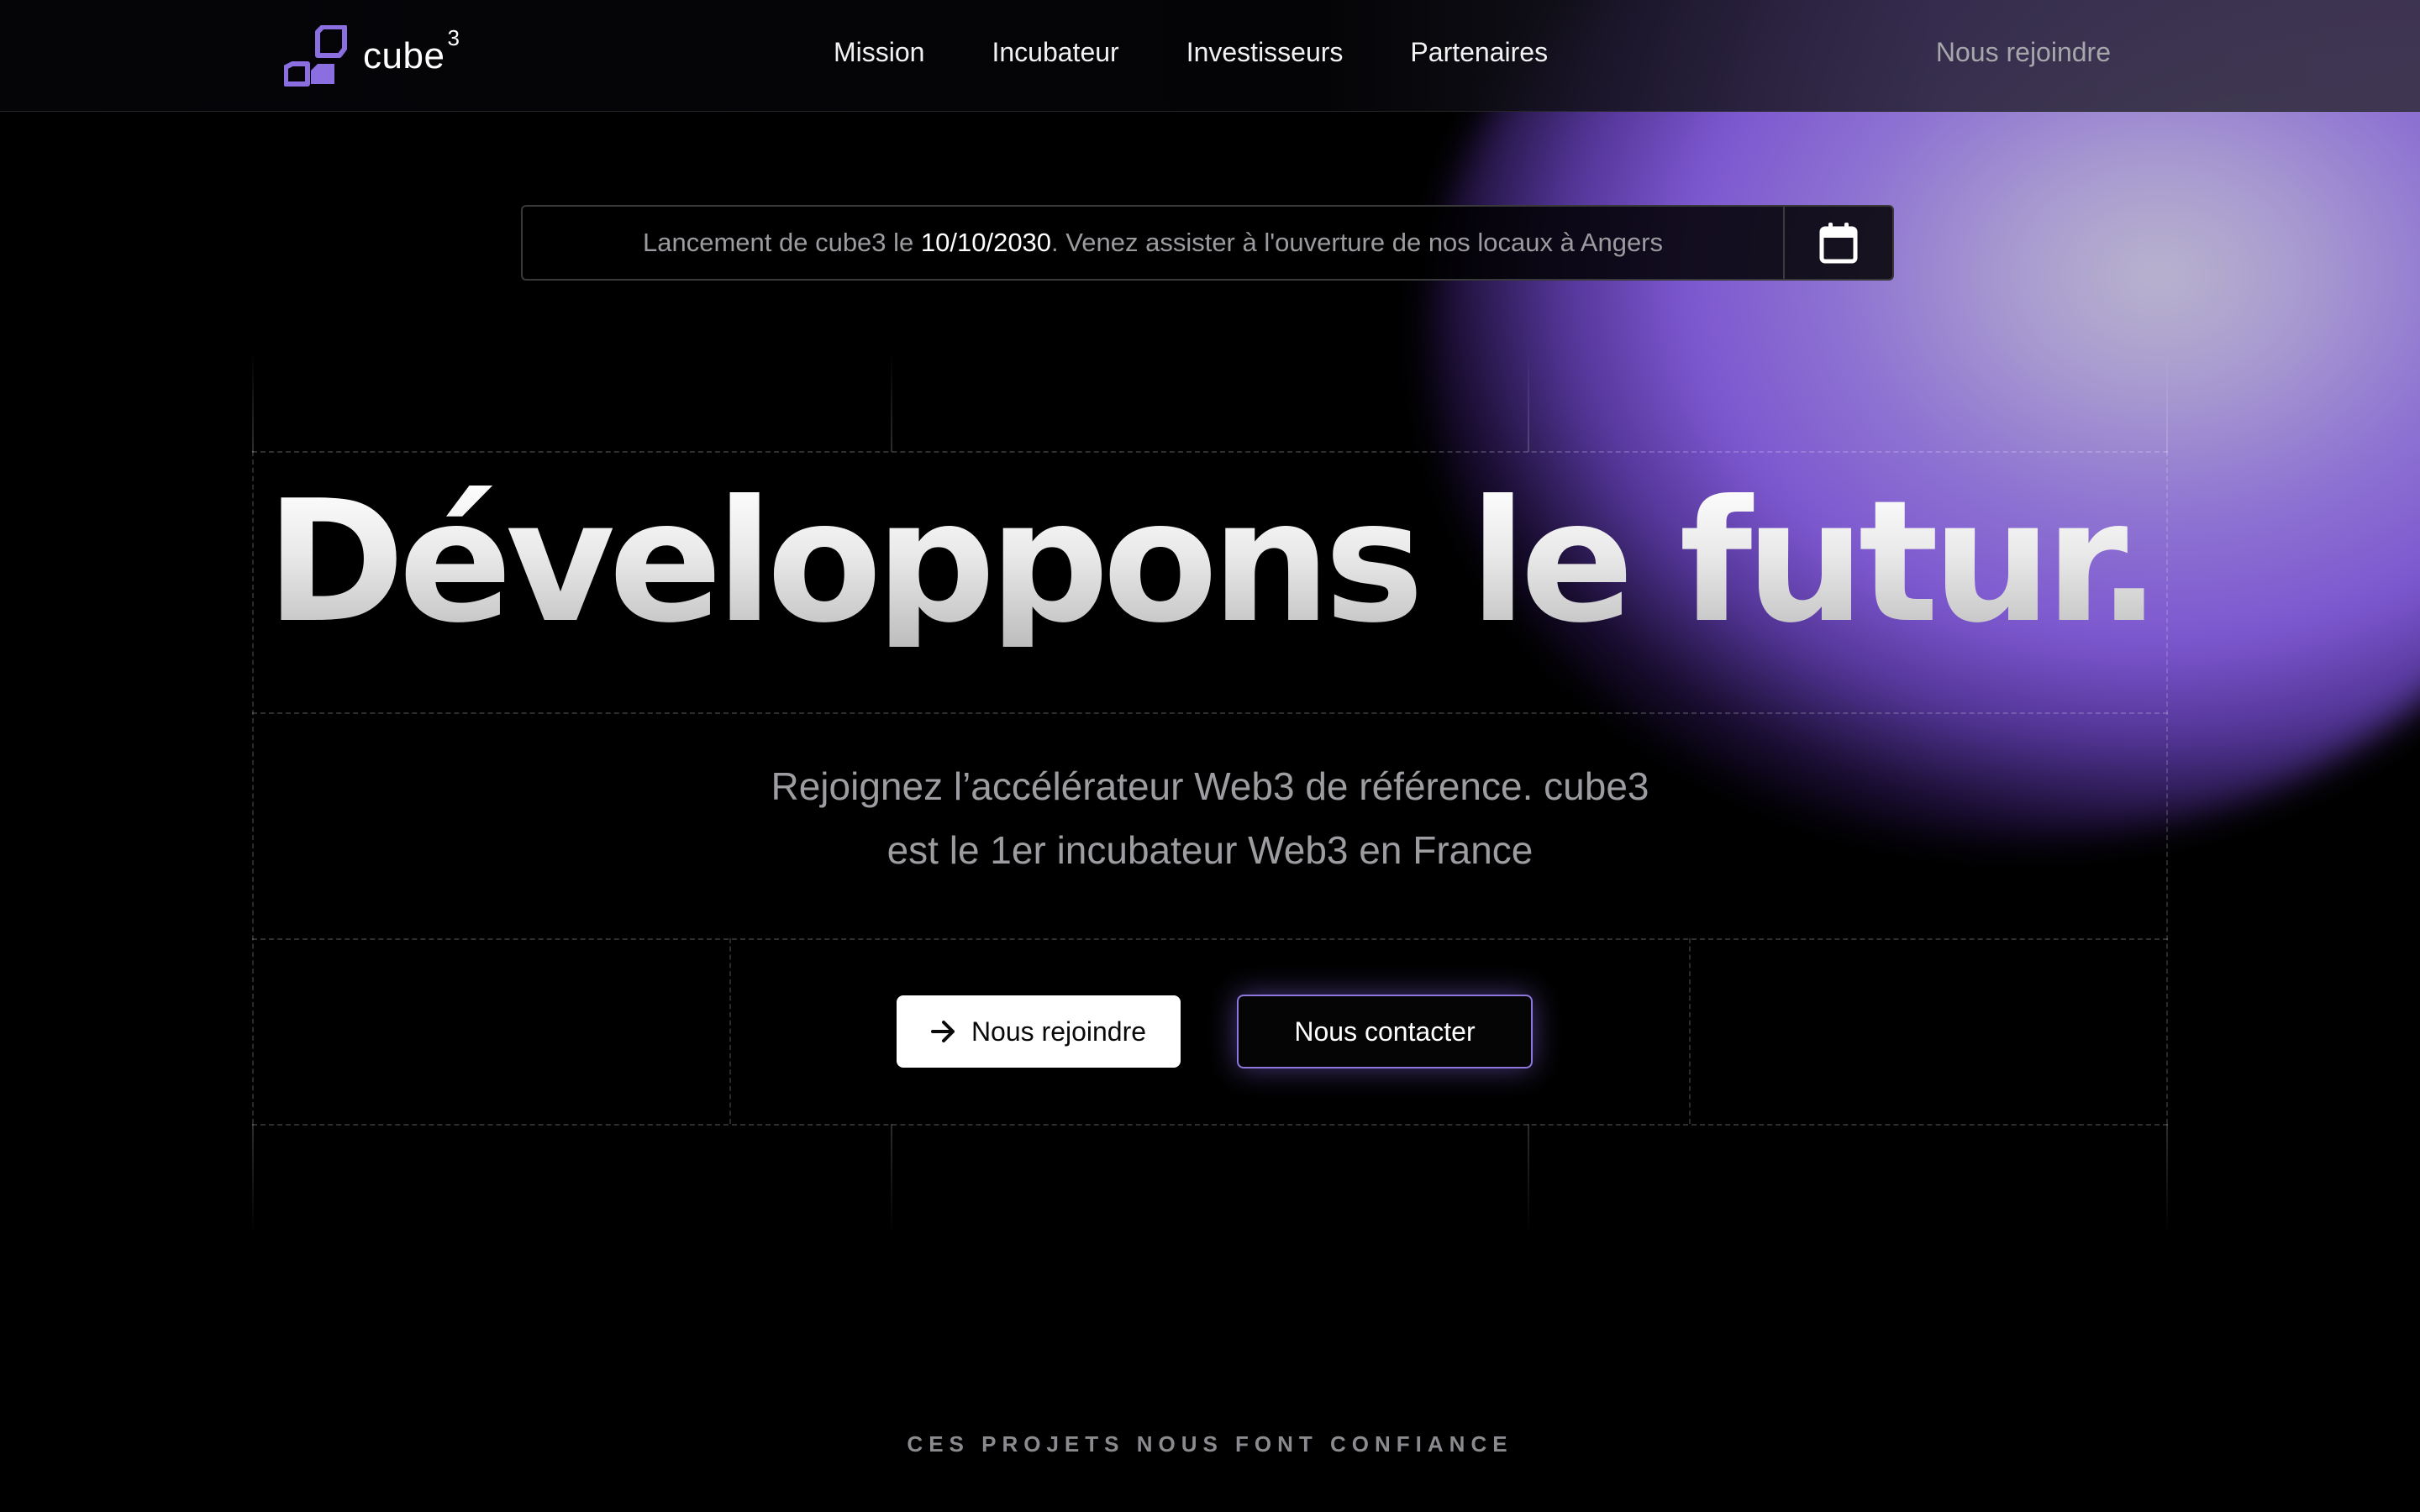  I want to click on announcement-date: 10/10/2030, so click(986, 242).